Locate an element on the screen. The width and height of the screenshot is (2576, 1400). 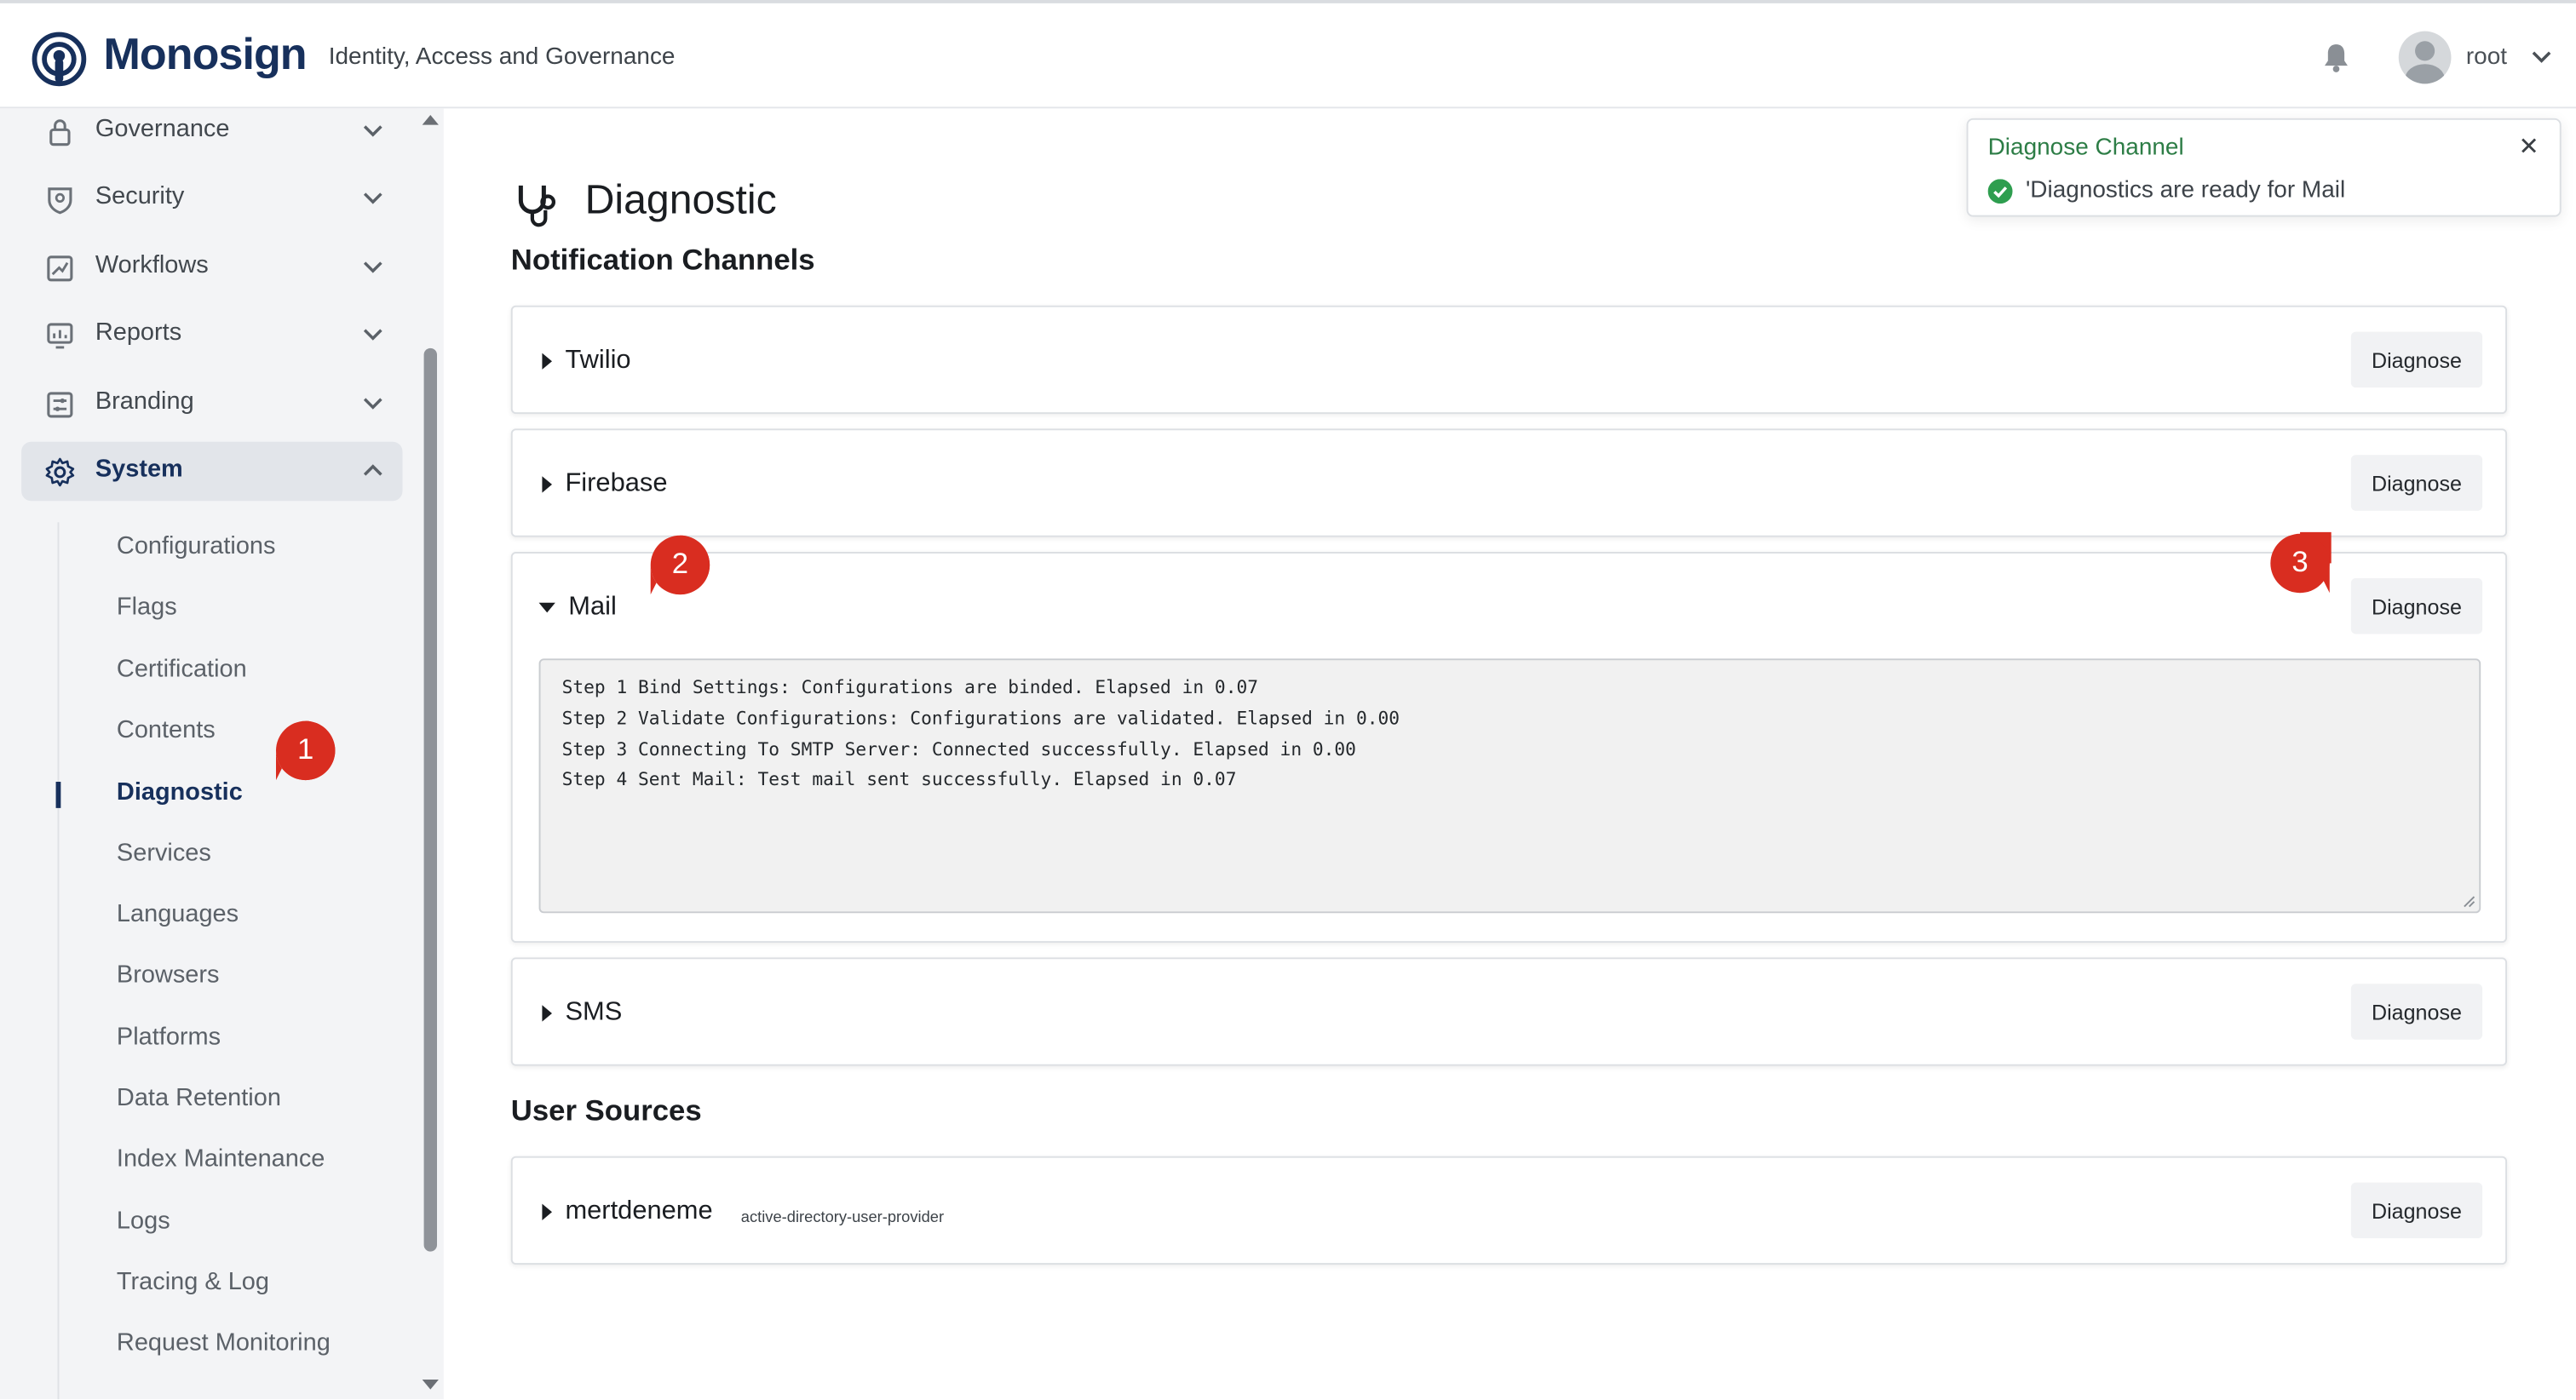
sidebar-item-workflows: Workflows is located at coordinates (211, 268).